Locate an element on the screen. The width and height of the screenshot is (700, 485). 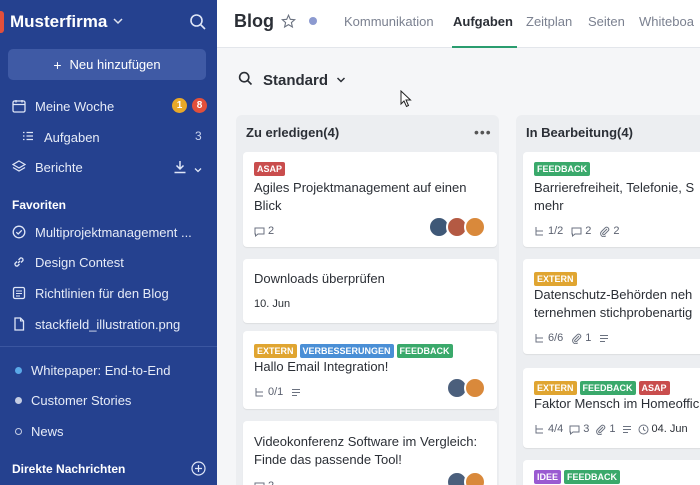
tag-list: ASAP is located at coordinates (270, 169).